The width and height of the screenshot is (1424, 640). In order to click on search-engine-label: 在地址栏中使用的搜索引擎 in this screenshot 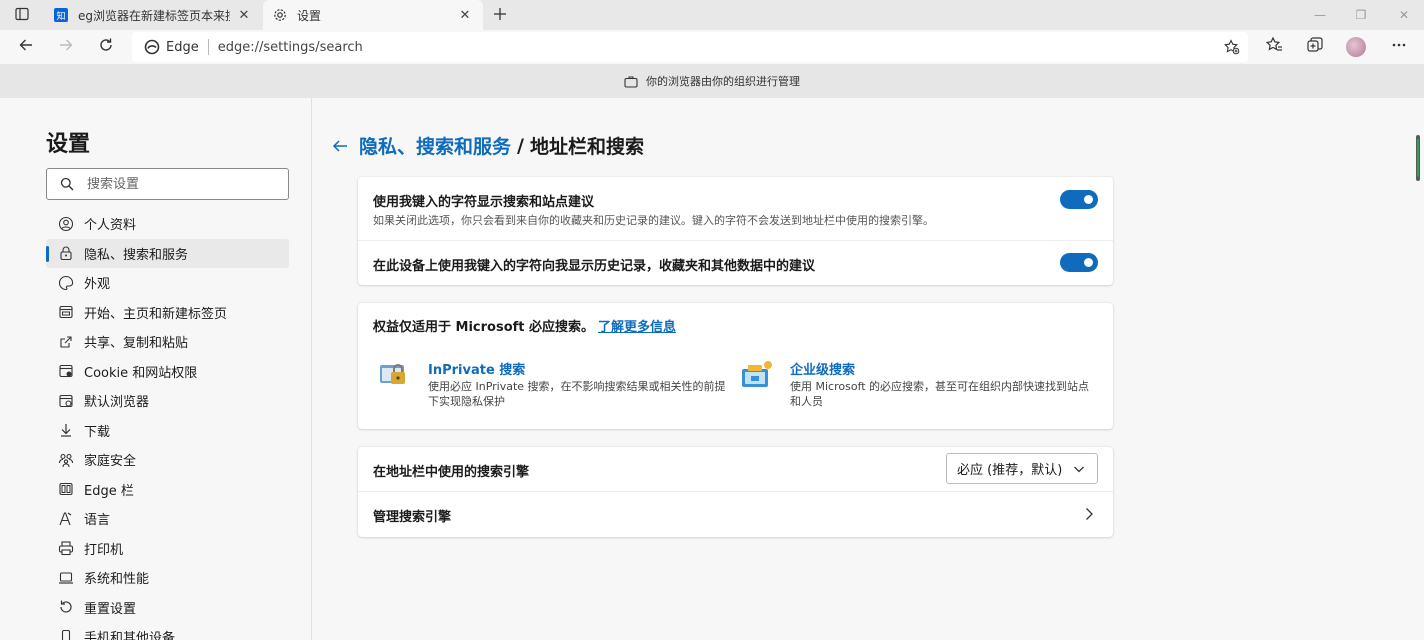, I will do `click(451, 472)`.